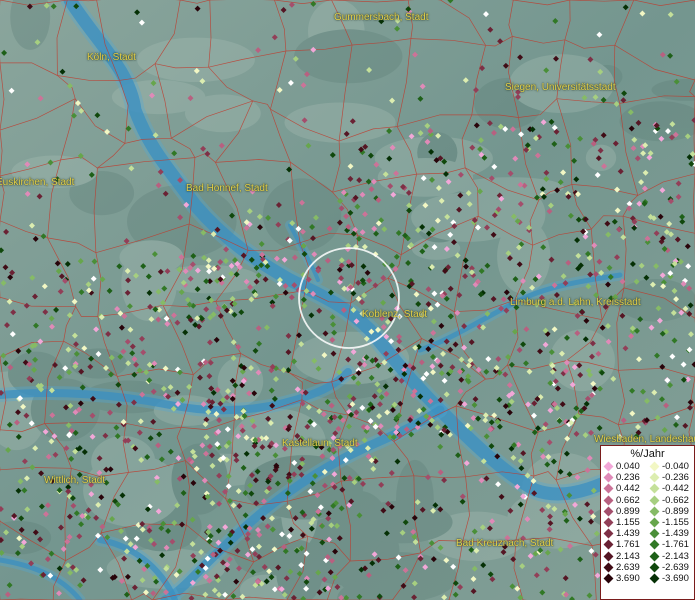  I want to click on legend-row: 0.040 -0.040, so click(647, 466).